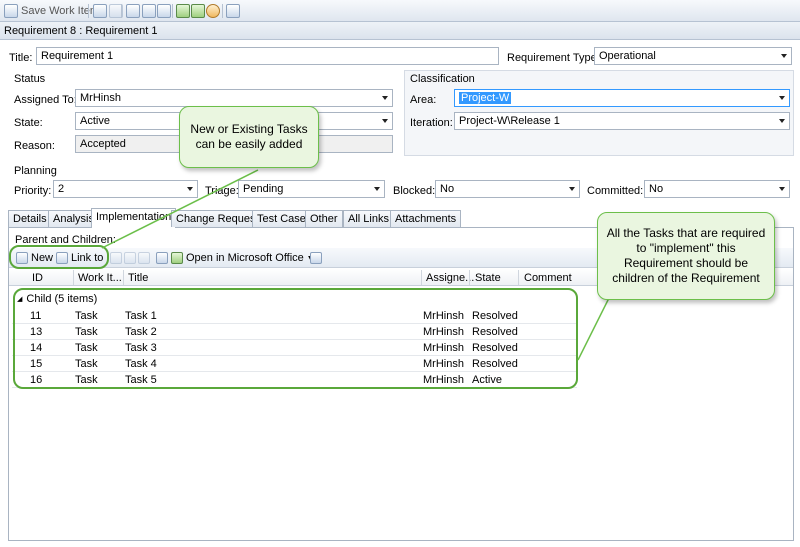 This screenshot has height=547, width=800. What do you see at coordinates (138, 278) in the screenshot?
I see `column-title: Title` at bounding box center [138, 278].